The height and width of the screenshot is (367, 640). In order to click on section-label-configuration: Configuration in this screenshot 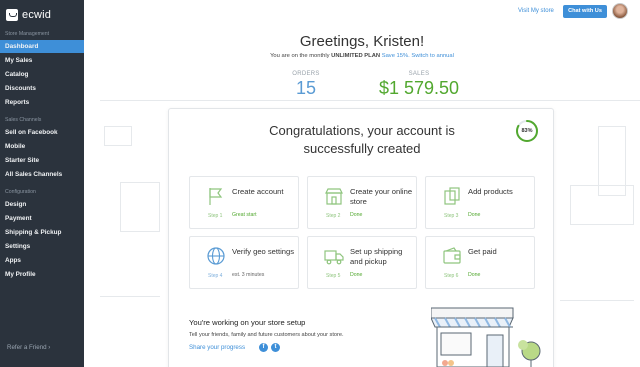, I will do `click(20, 192)`.